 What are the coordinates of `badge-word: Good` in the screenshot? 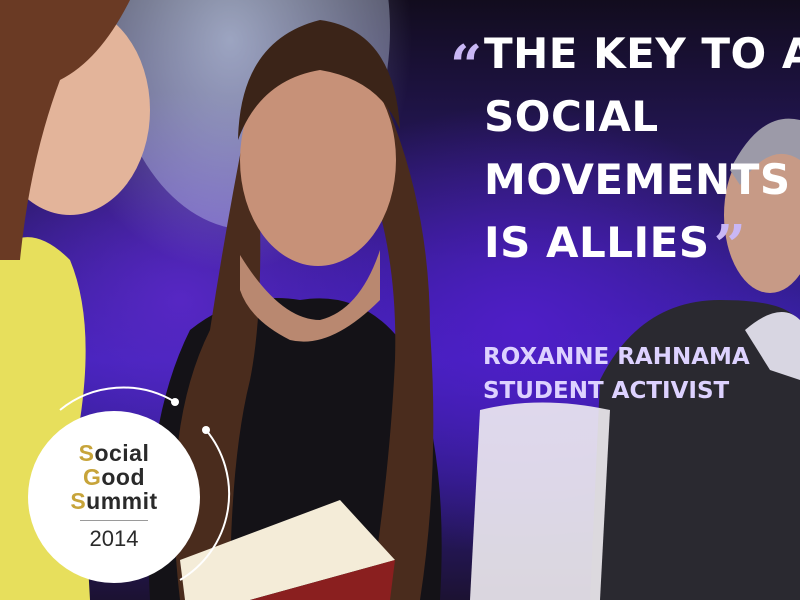 It's located at (114, 477).